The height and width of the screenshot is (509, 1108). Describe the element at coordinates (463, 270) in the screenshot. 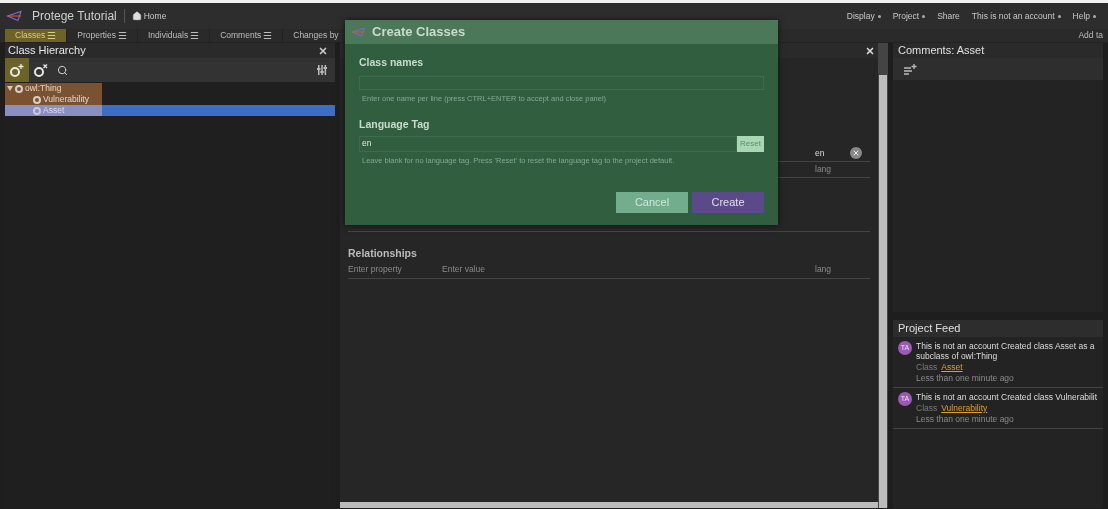

I see `value-field: Enter value` at that location.